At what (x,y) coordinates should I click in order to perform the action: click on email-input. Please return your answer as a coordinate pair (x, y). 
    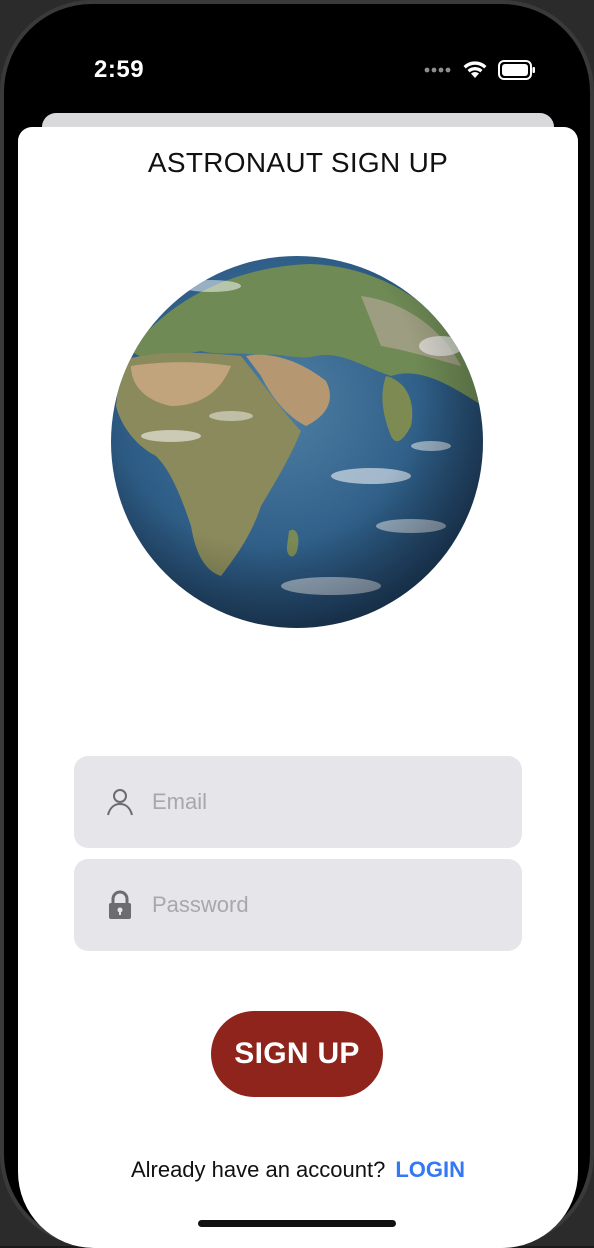
    Looking at the image, I should click on (327, 802).